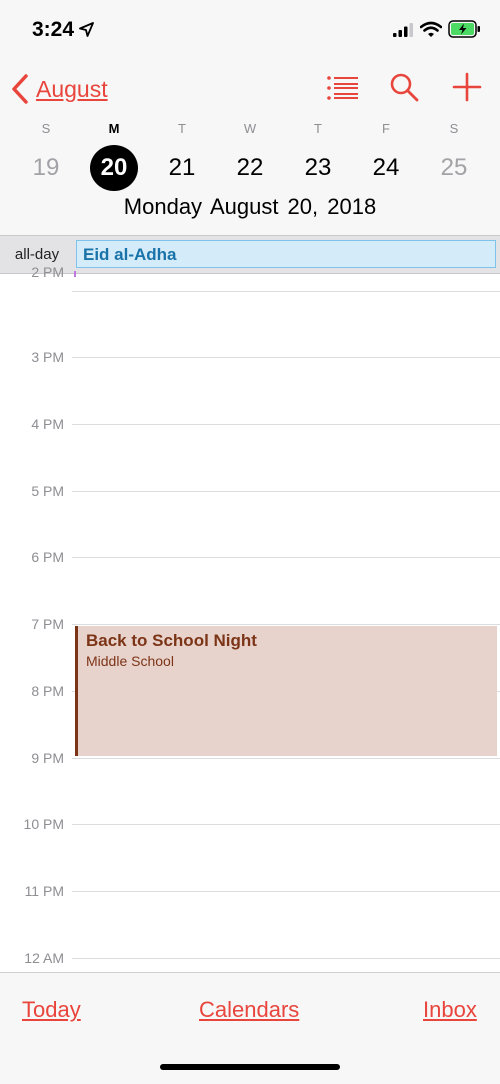 This screenshot has height=1084, width=500. What do you see at coordinates (72, 88) in the screenshot?
I see `back-label: August` at bounding box center [72, 88].